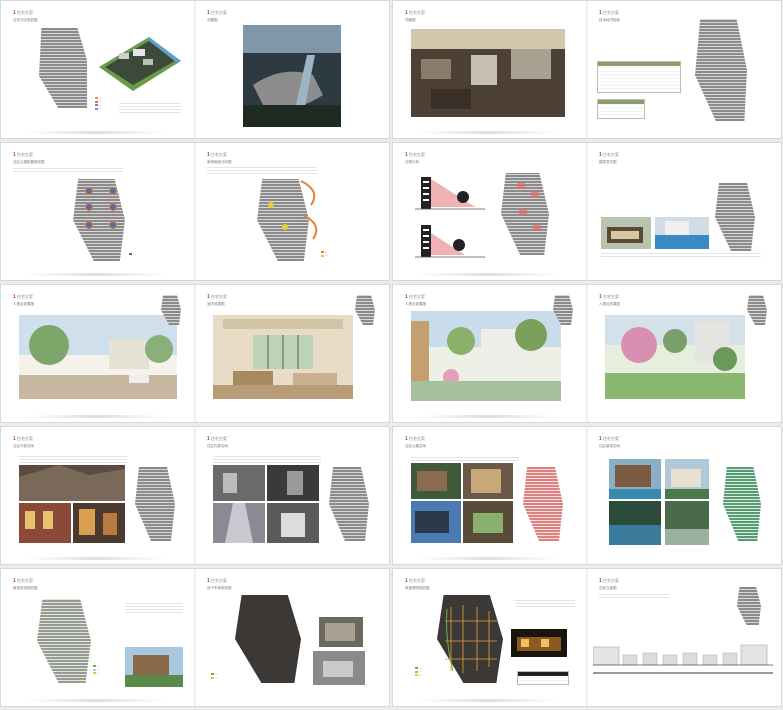 The height and width of the screenshot is (710, 783). I want to click on landscape-axis-overlay, so click(293, 210).